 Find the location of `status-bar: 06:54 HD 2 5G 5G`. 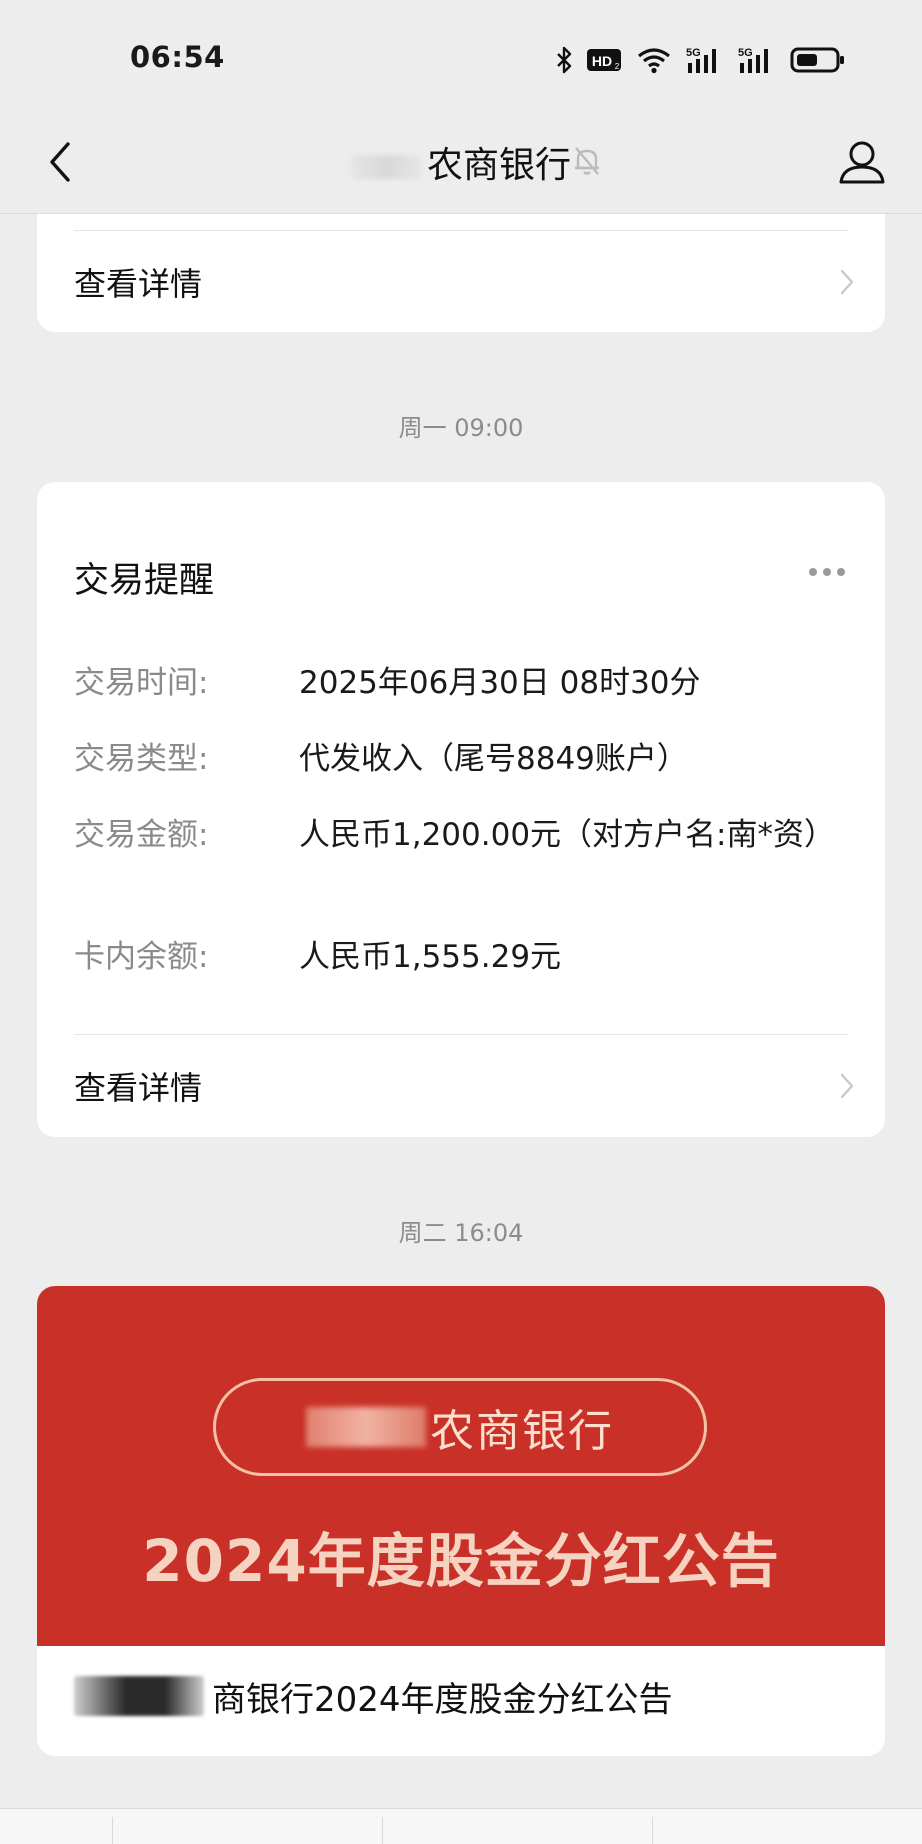

status-bar: 06:54 HD 2 5G 5G is located at coordinates (461, 55).